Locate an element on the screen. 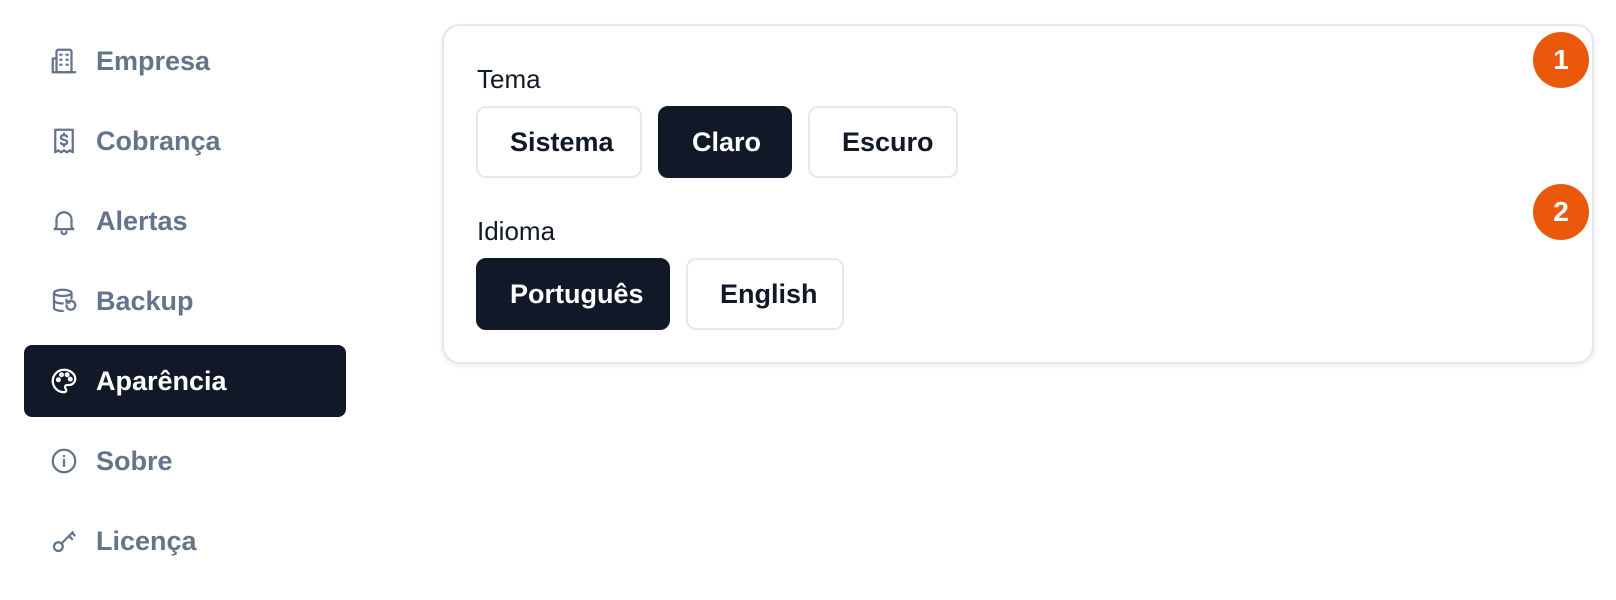  step-badge-2: 2 is located at coordinates (1561, 212).